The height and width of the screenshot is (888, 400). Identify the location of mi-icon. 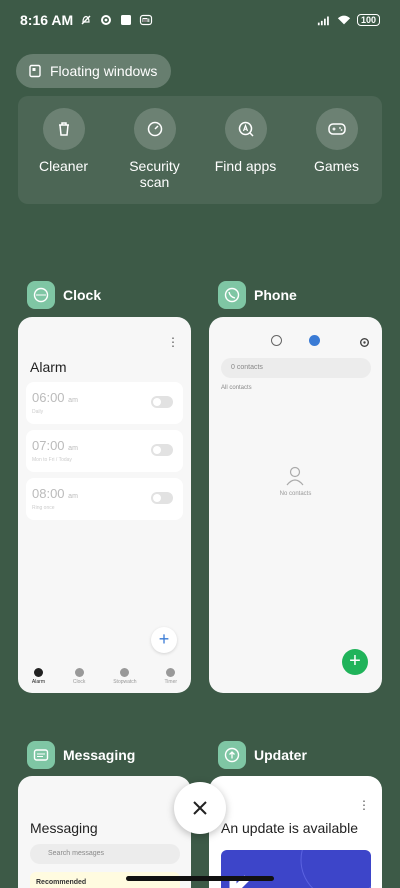
(146, 20).